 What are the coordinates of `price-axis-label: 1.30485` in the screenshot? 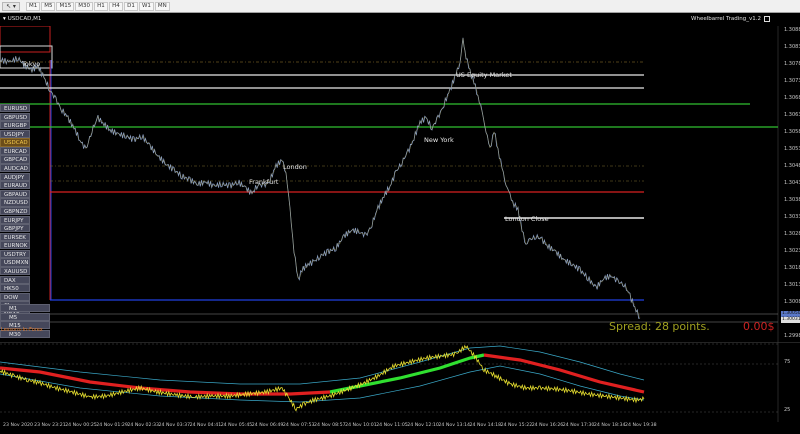 It's located at (792, 166).